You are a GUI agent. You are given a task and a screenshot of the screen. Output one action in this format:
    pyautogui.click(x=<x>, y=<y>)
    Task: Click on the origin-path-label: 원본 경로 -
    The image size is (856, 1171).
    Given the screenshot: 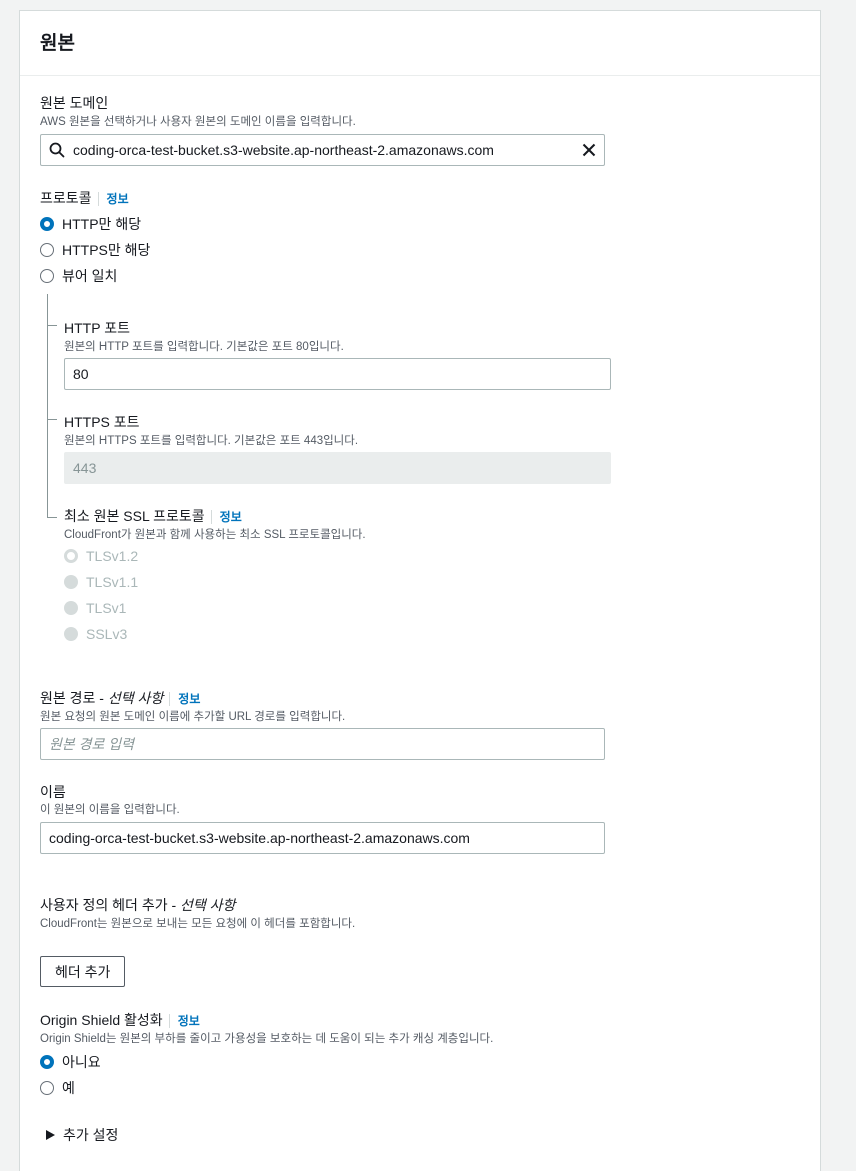 What is the action you would take?
    pyautogui.click(x=74, y=698)
    